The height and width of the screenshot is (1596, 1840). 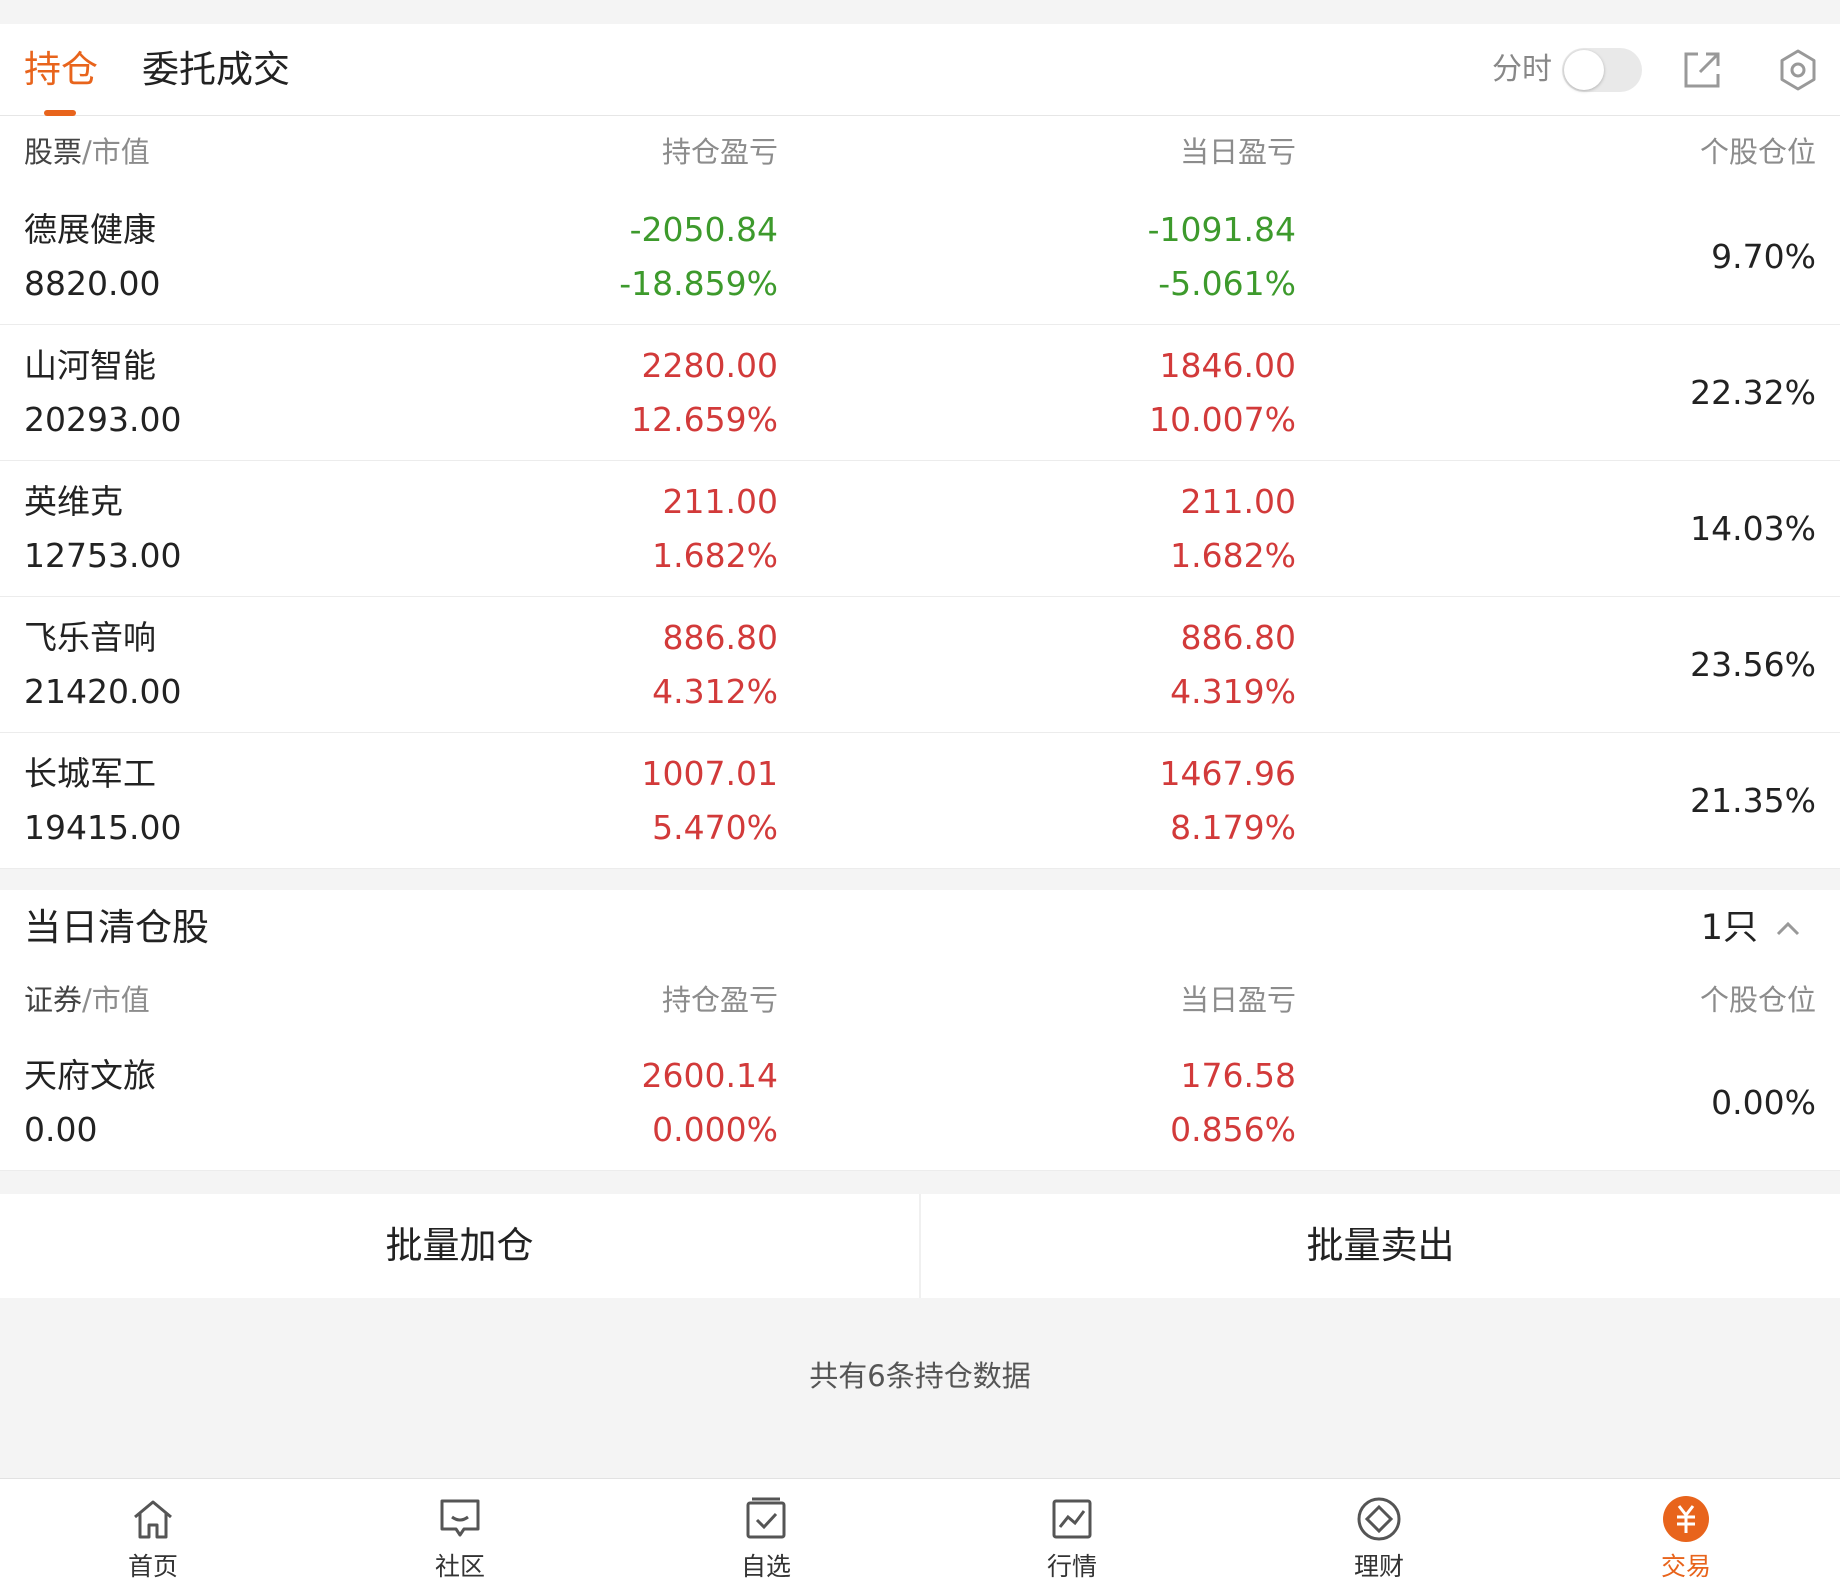 I want to click on action-bar: 批量加仓 批量卖出, so click(x=920, y=1246).